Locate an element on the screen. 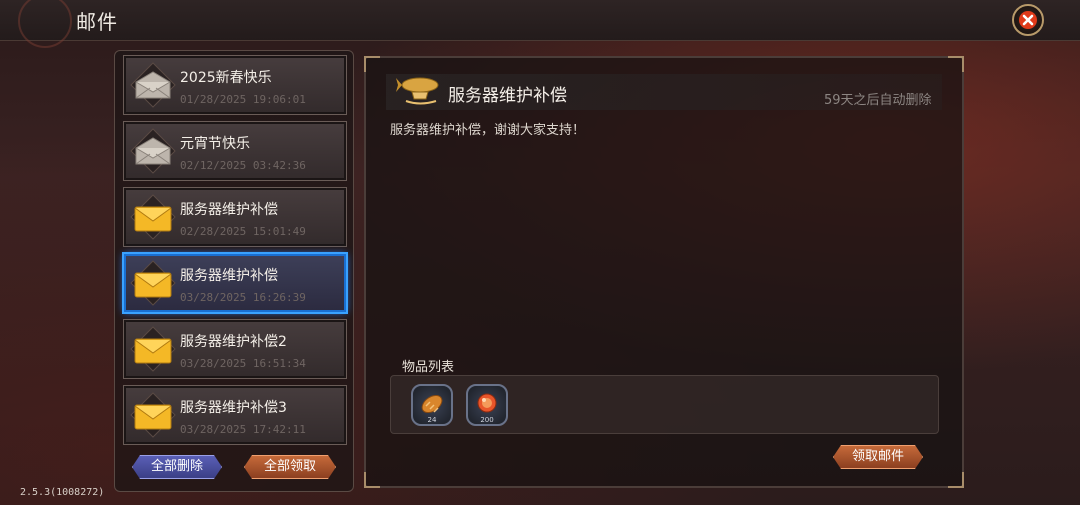 Image resolution: width=1080 pixels, height=505 pixels. mail-item-selected: 服务器维护补偿 03/28/2025 16:26:39 is located at coordinates (235, 283).